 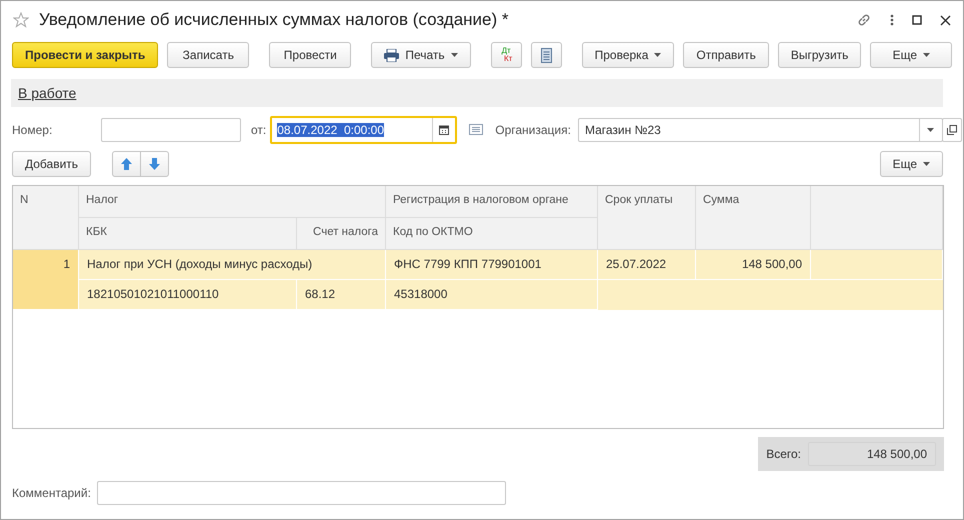 I want to click on table-cell: 18210501021011000110, so click(x=188, y=295).